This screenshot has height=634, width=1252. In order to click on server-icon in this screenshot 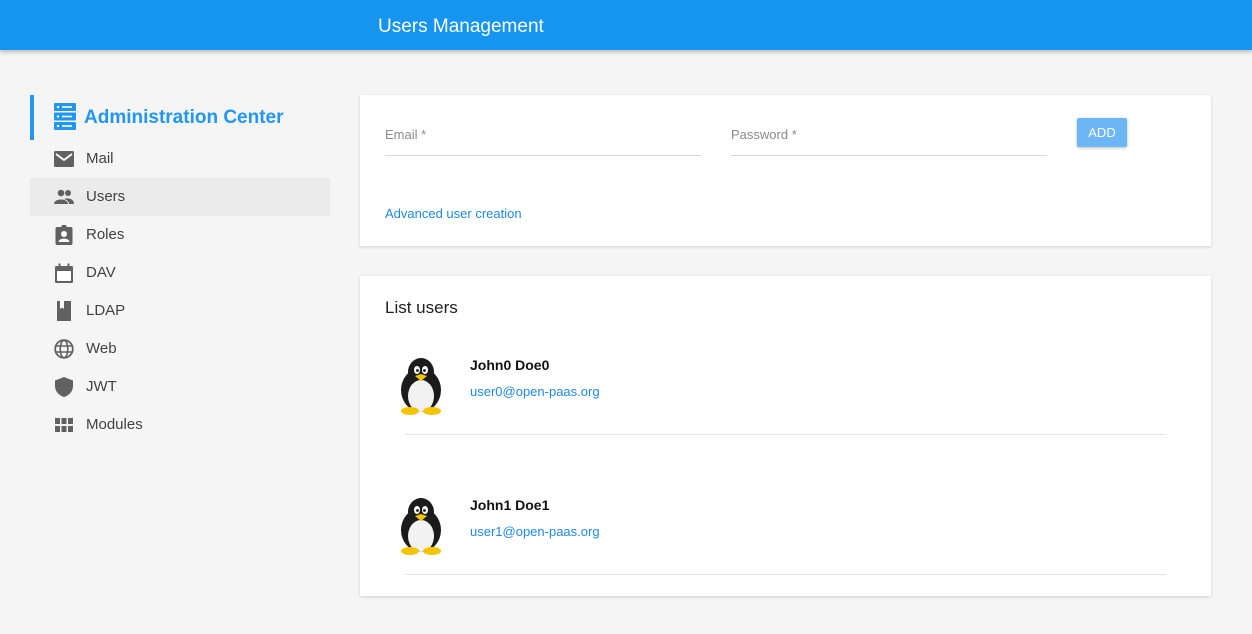, I will do `click(65, 116)`.